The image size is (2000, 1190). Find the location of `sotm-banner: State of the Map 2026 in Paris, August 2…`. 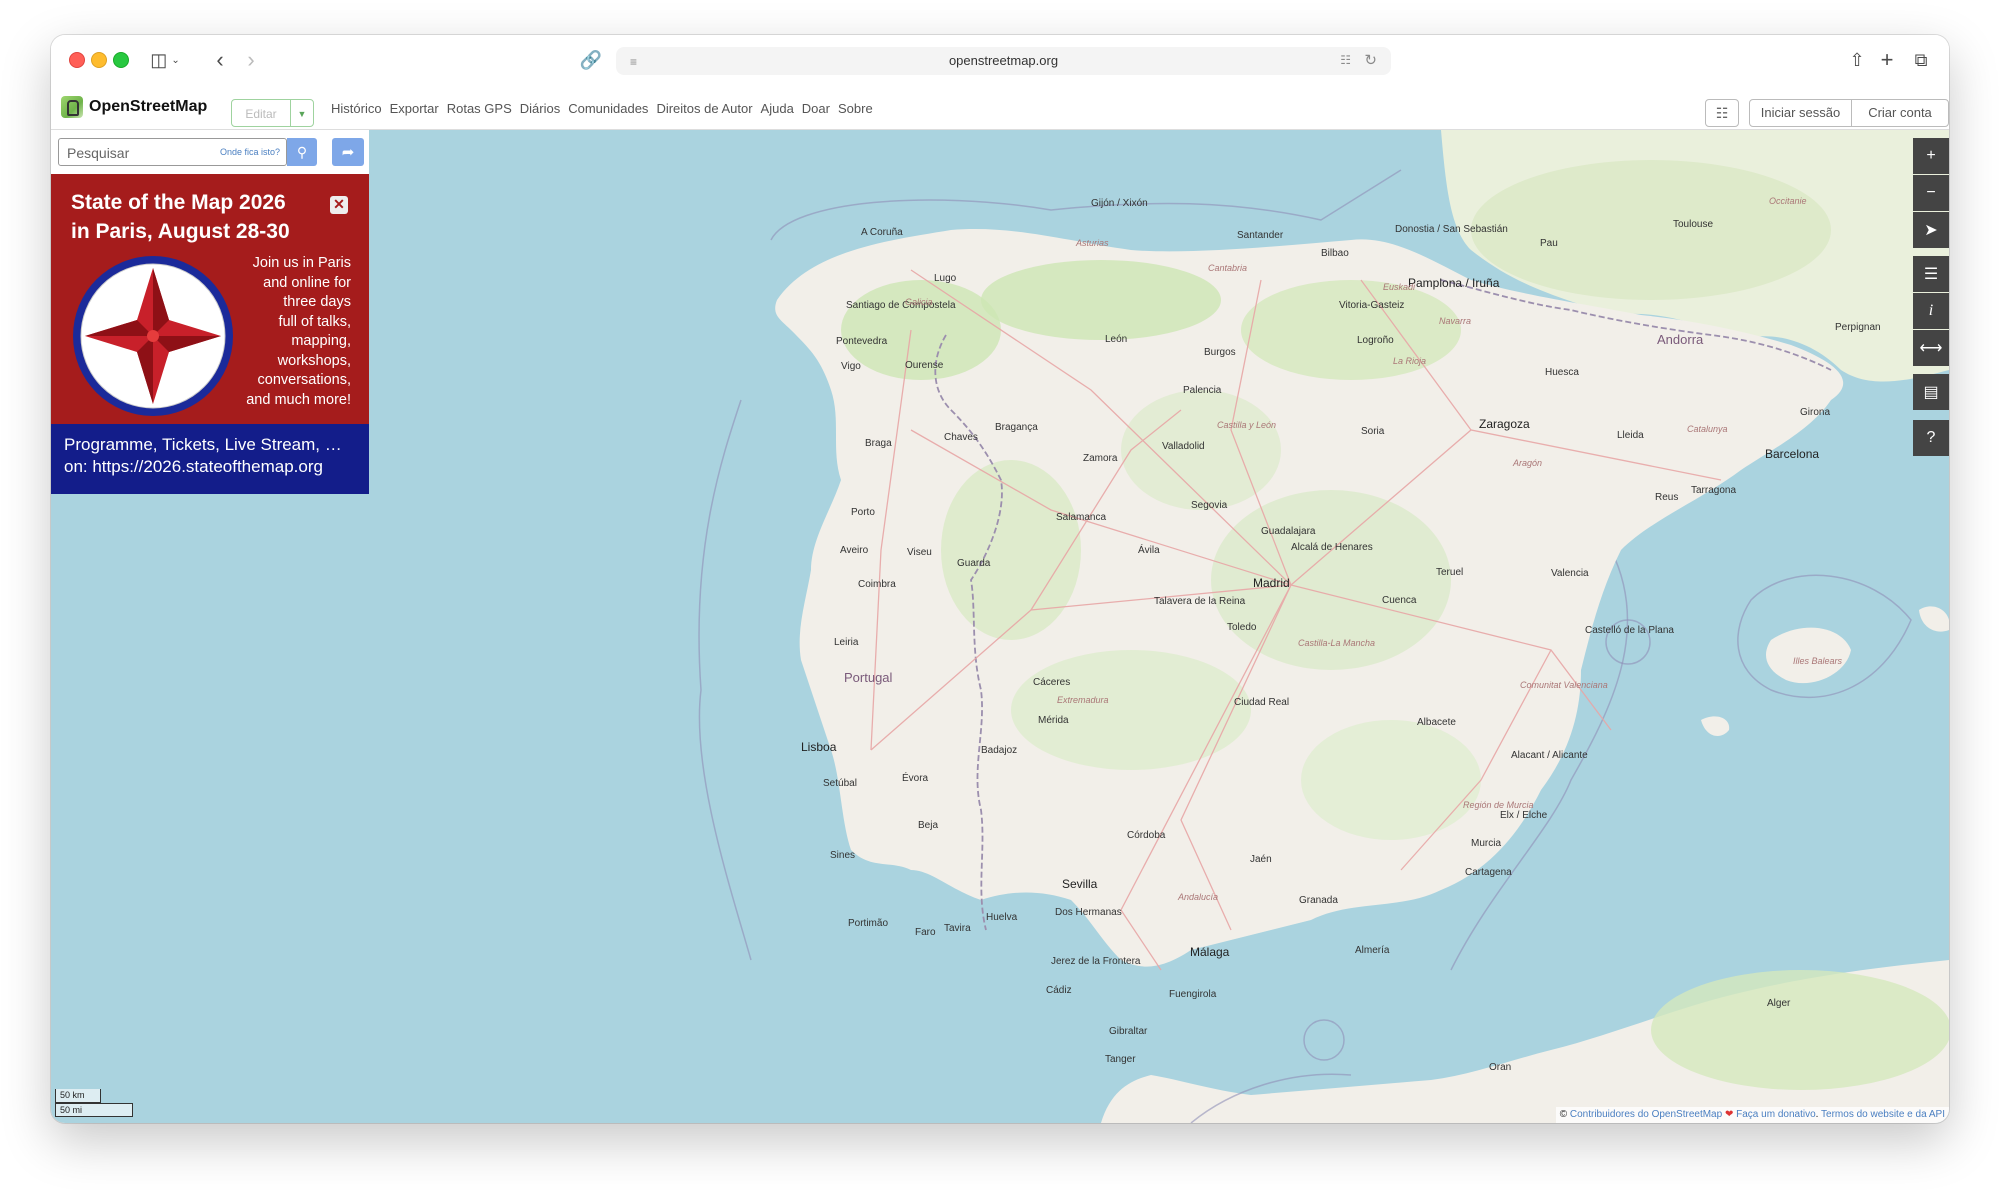

sotm-banner: State of the Map 2026 in Paris, August 2… is located at coordinates (210, 334).